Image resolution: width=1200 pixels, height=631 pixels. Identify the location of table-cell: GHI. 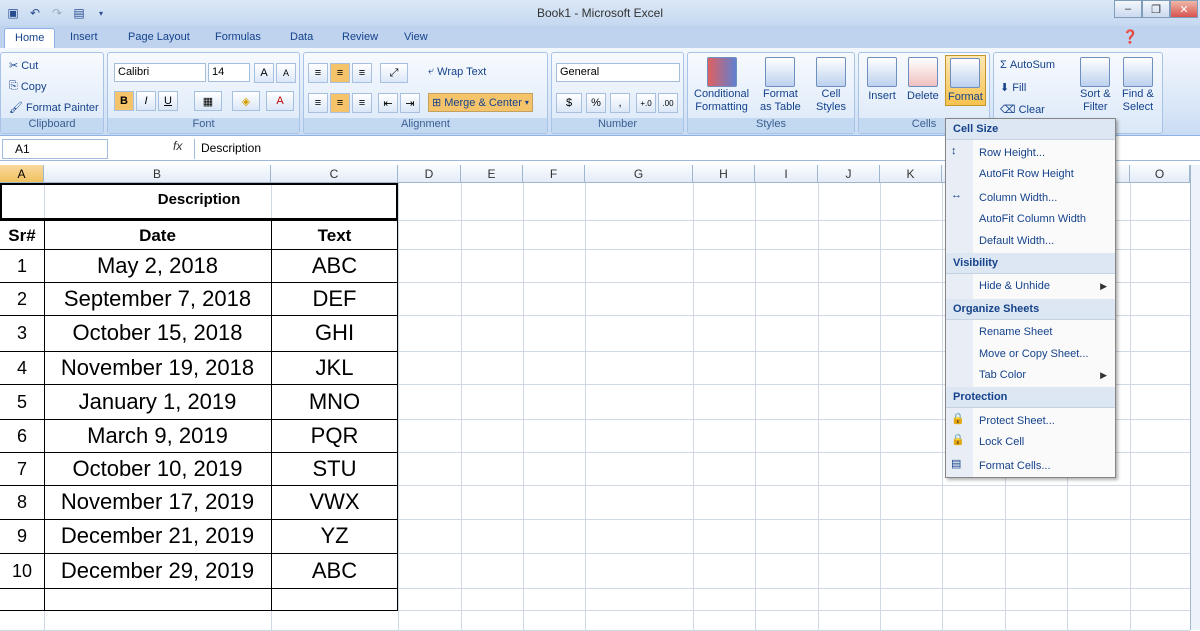
(334, 333).